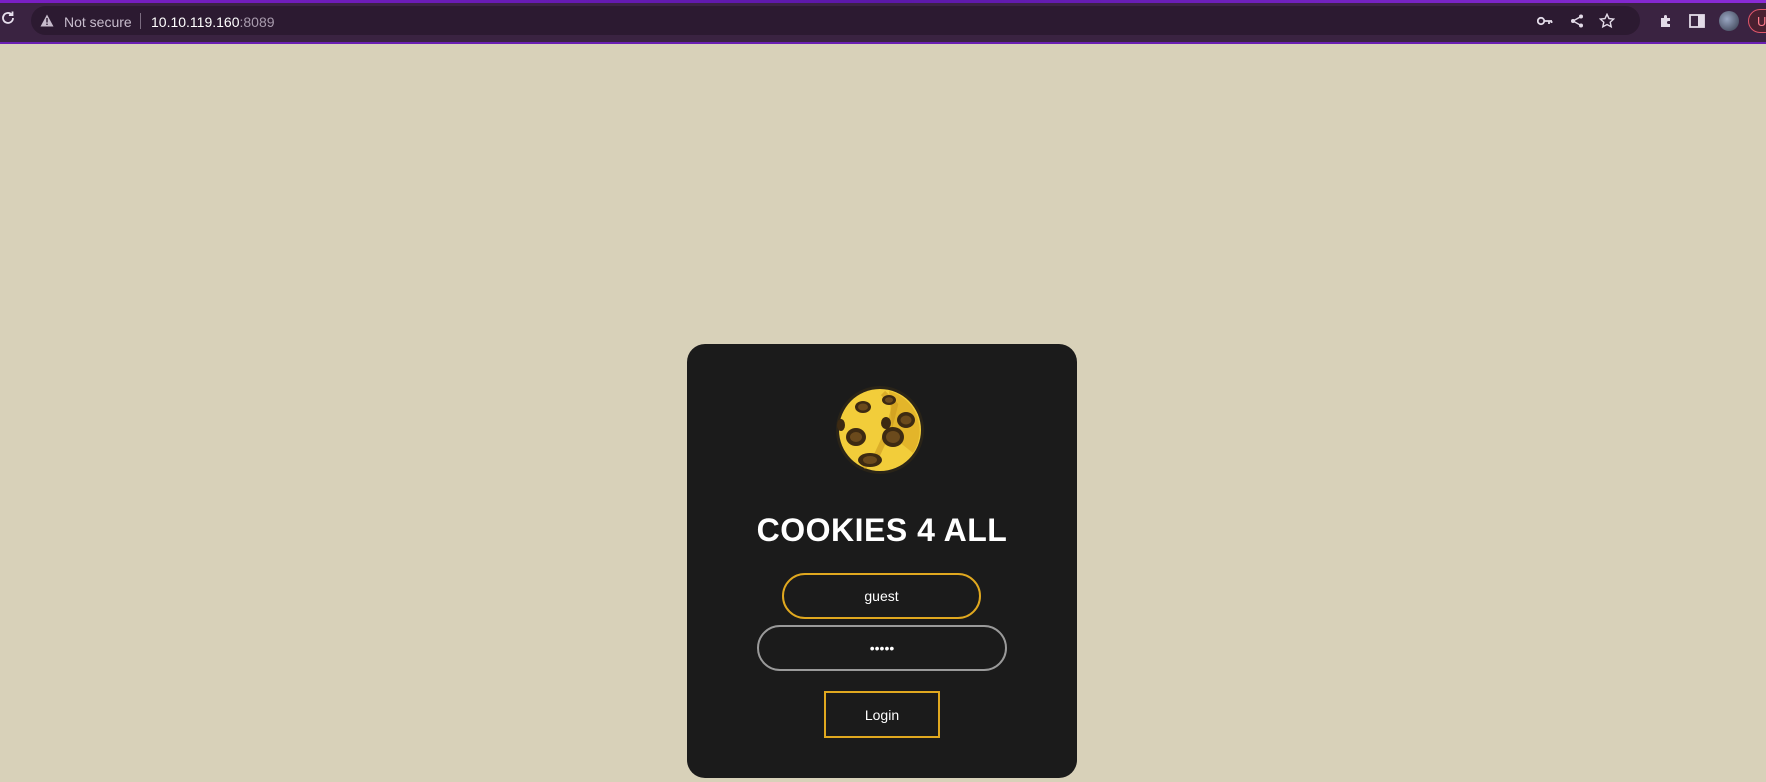 This screenshot has width=1766, height=782. I want to click on side-panel-icon, so click(1697, 21).